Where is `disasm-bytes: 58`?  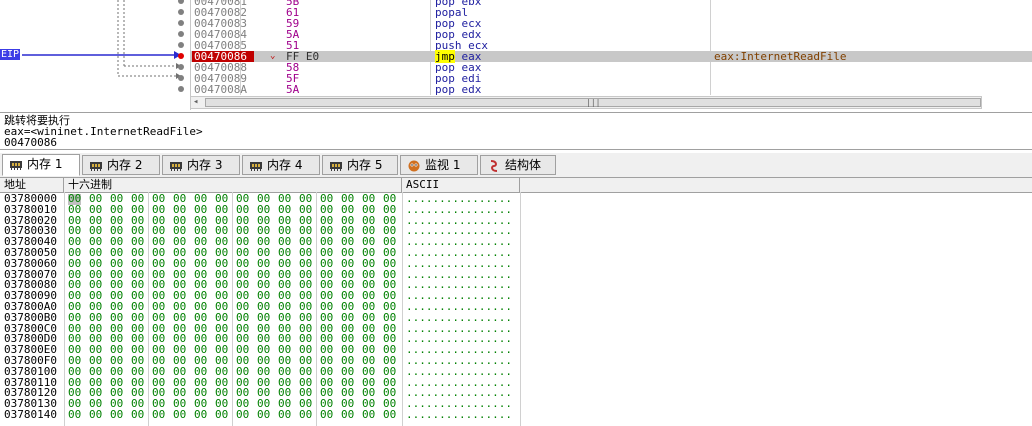
disasm-bytes: 58 is located at coordinates (293, 67).